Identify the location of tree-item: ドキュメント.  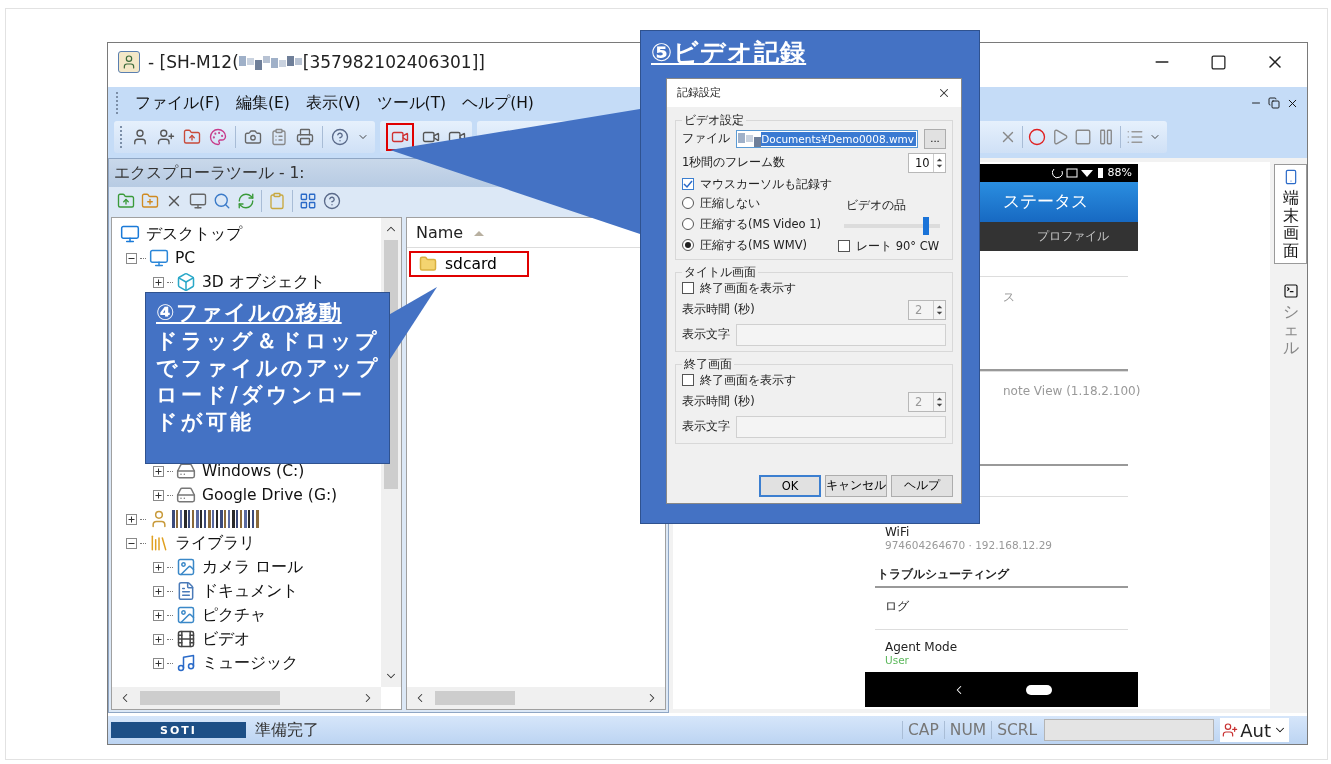
(250, 591).